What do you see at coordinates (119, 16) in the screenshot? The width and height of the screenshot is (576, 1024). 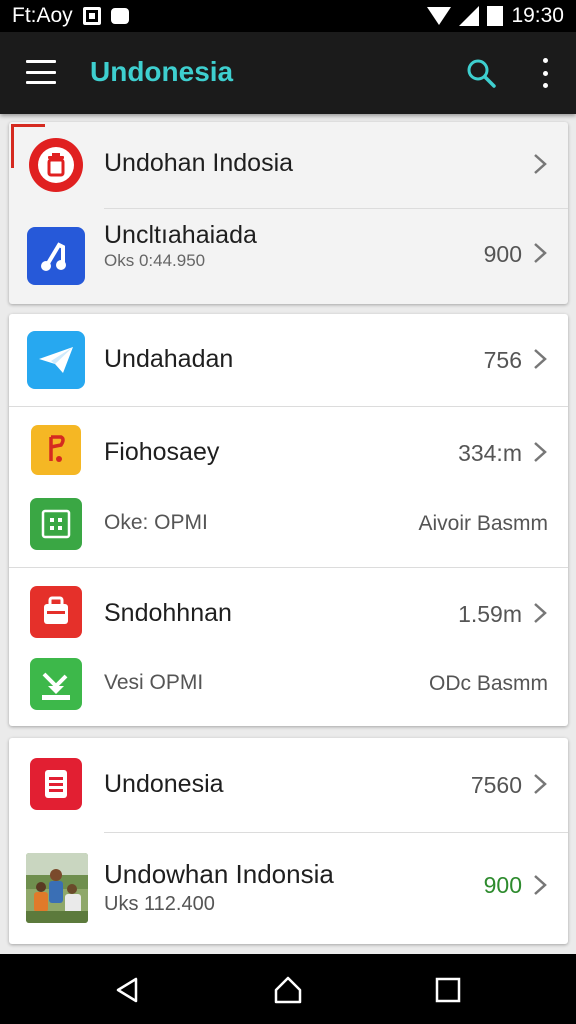 I see `message-icon` at bounding box center [119, 16].